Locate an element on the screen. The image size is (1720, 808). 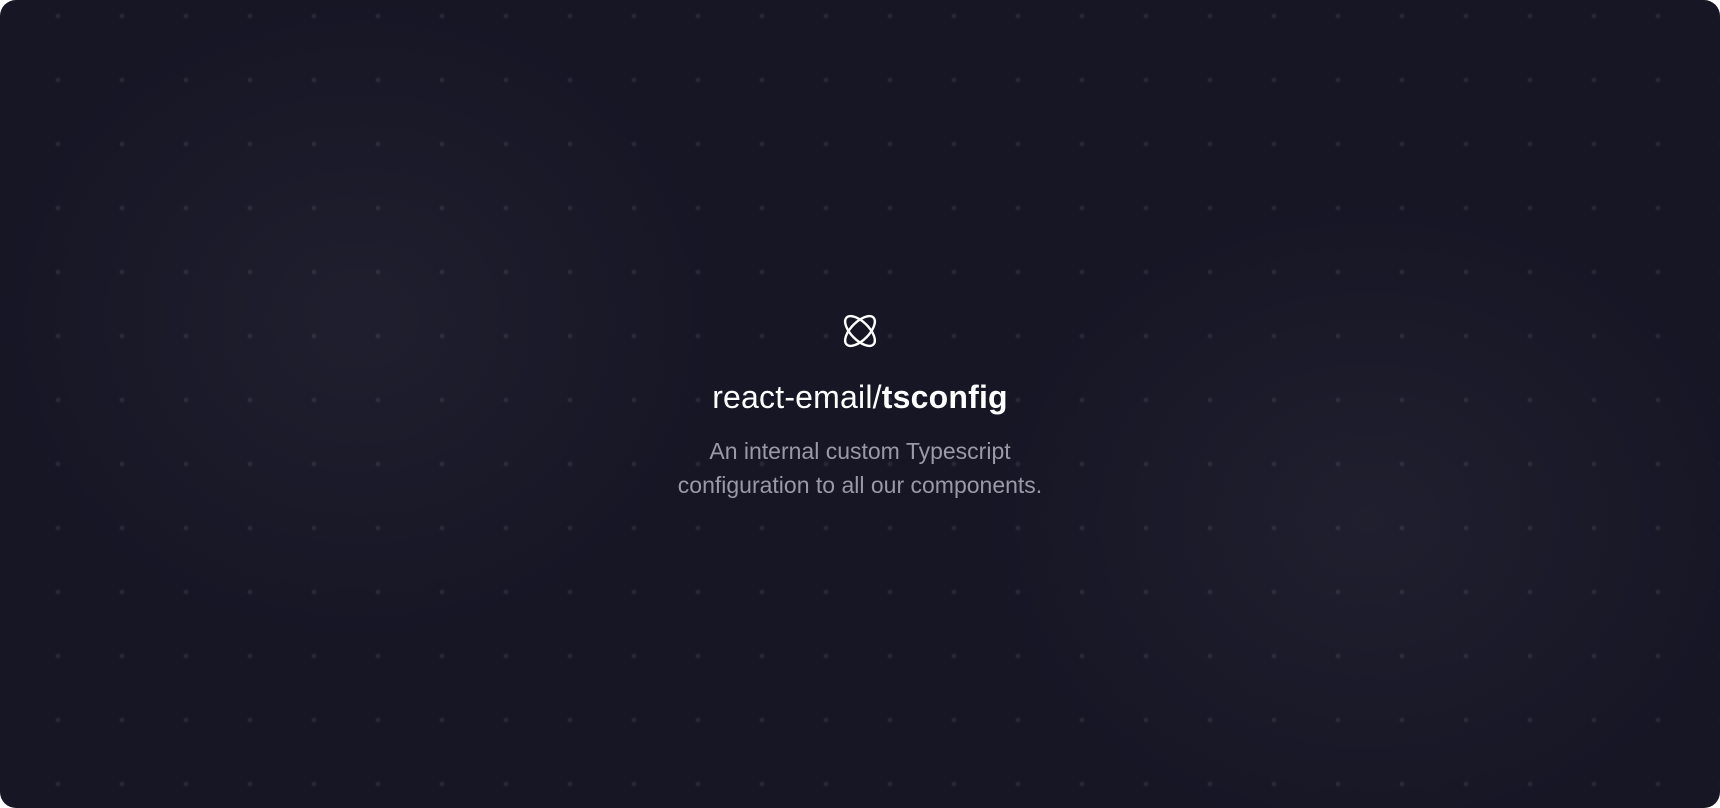
description-line: configuration to all our components. is located at coordinates (860, 485).